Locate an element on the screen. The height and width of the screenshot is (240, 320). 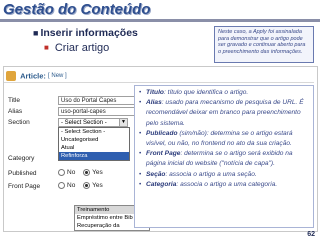
alias-label: Alias is located at coordinates (15, 111).